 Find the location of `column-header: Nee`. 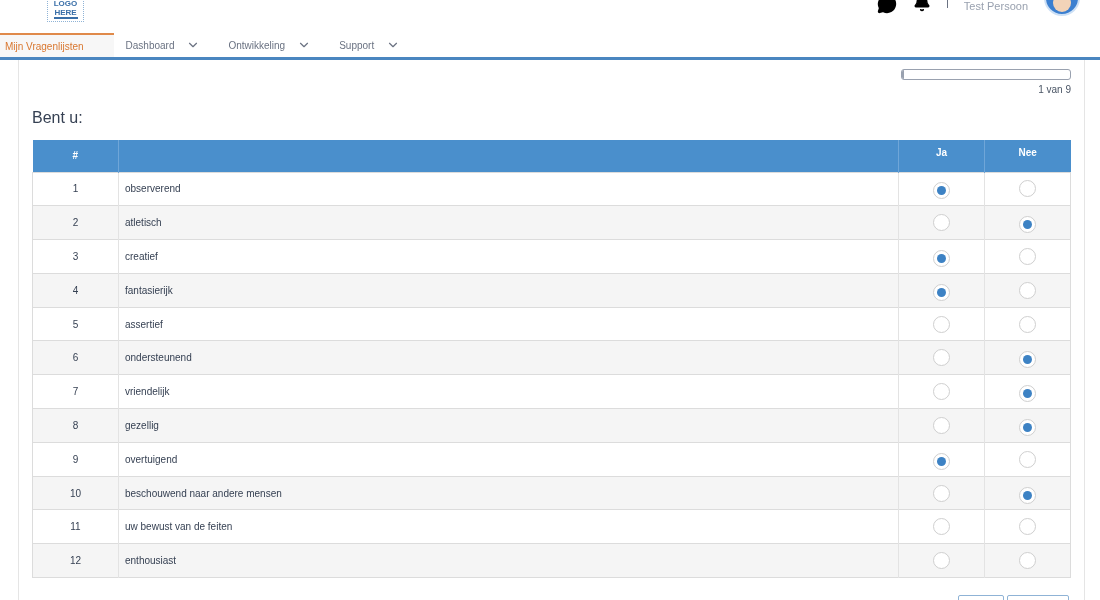

column-header: Nee is located at coordinates (1027, 156).